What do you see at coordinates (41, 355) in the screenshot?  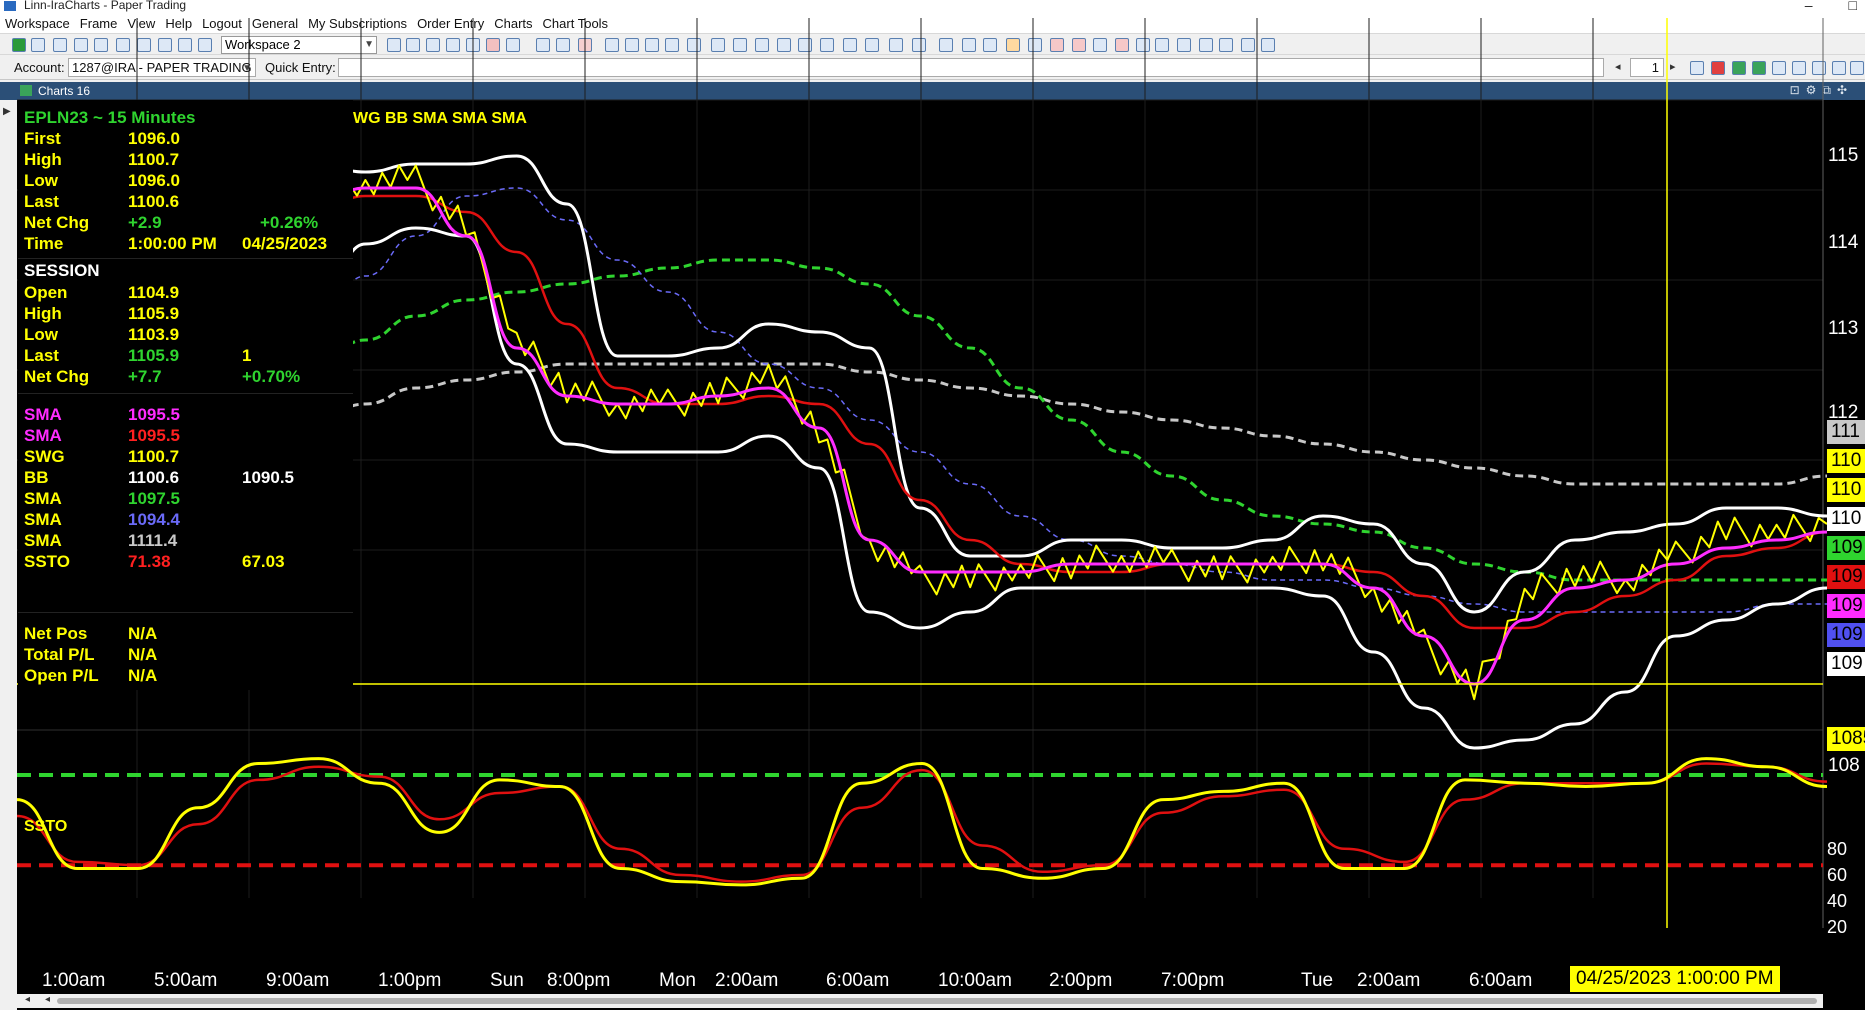 I see `session-label: Last` at bounding box center [41, 355].